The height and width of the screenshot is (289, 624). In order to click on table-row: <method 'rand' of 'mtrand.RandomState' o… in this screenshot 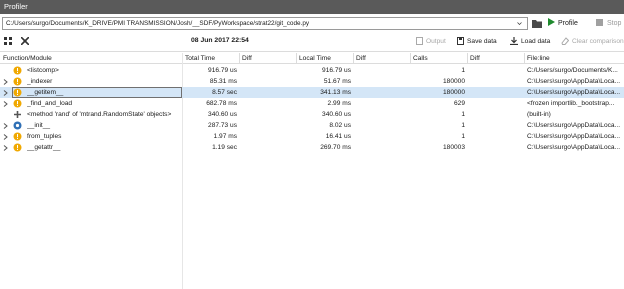, I will do `click(312, 114)`.